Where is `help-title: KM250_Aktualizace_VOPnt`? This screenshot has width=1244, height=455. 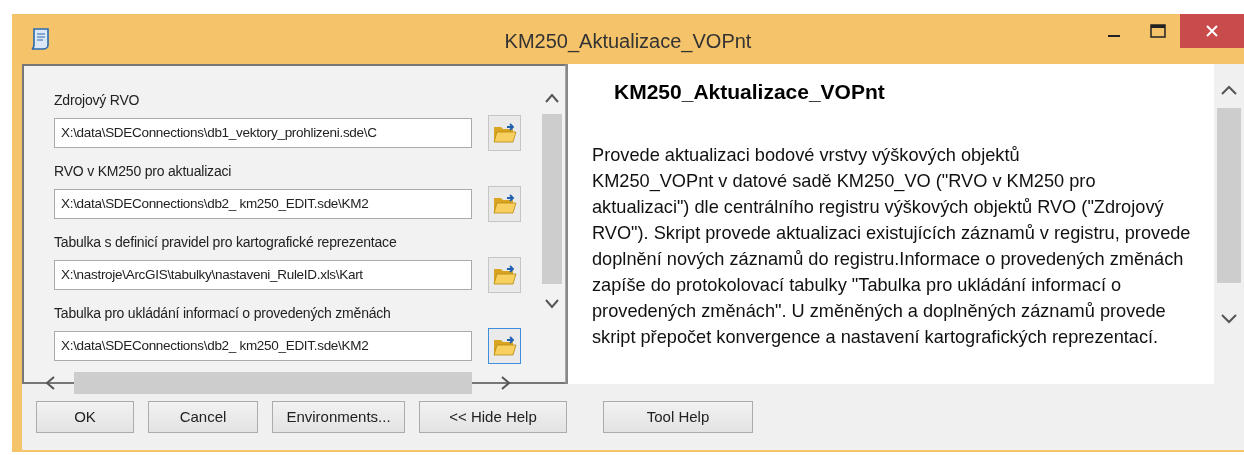 help-title: KM250_Aktualizace_VOPnt is located at coordinates (749, 92).